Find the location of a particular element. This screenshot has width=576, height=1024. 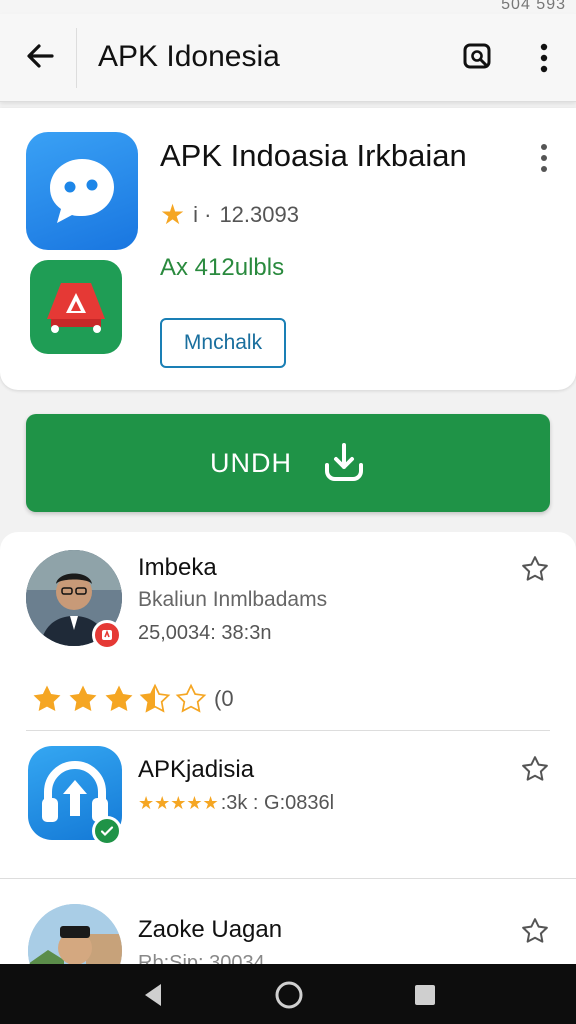

app-more-button is located at coordinates (544, 158).